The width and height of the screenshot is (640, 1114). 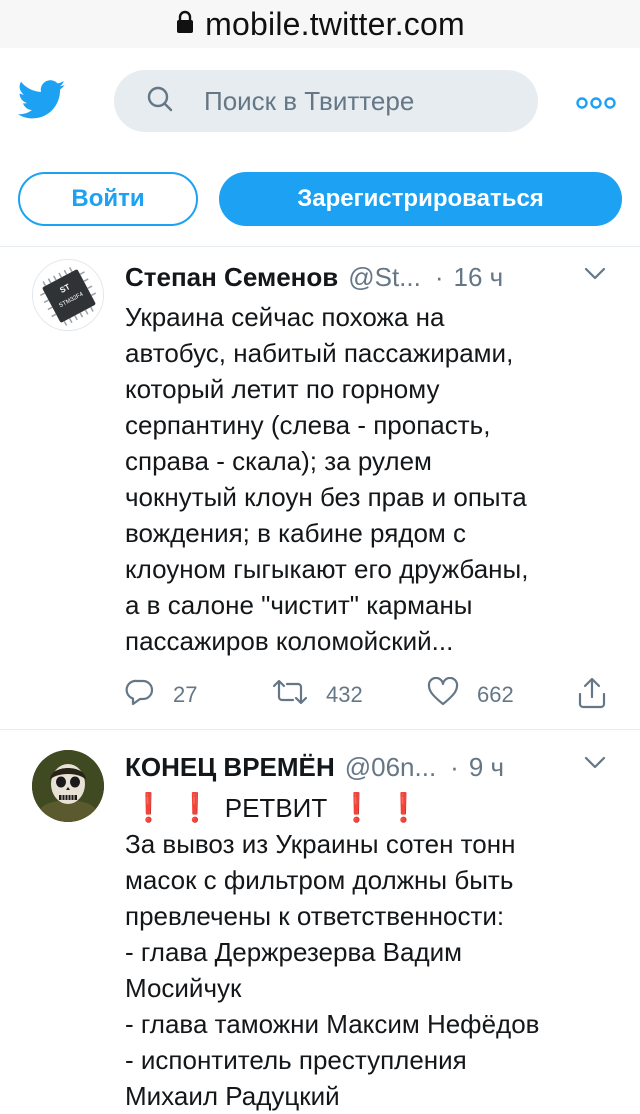 I want to click on author-name: КОНЕЦ ВРЕМЁН, so click(x=230, y=767).